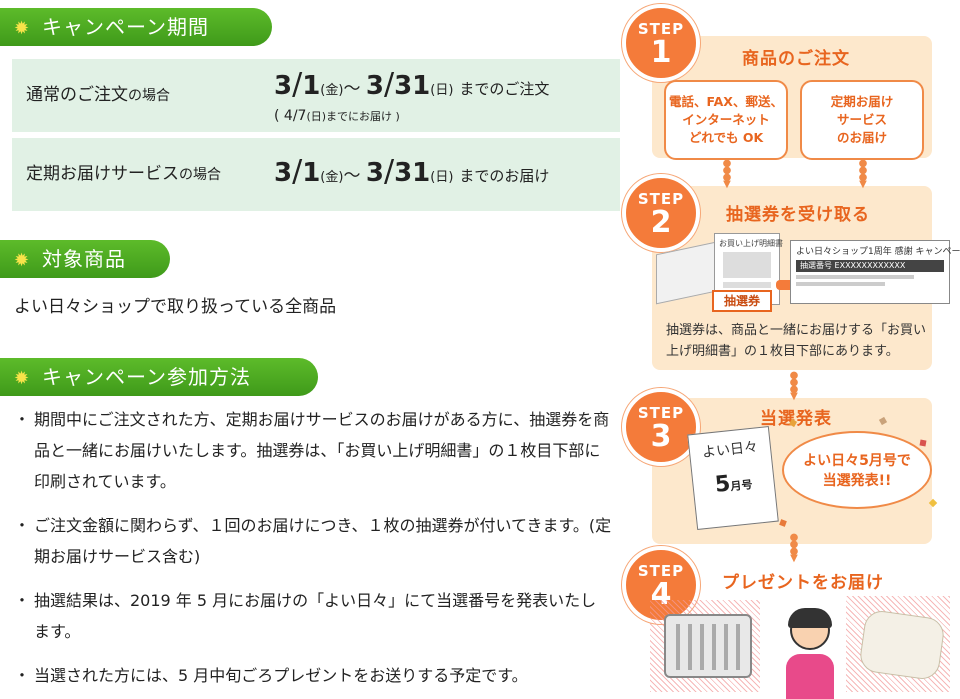  Describe the element at coordinates (661, 43) in the screenshot. I see `step1-badge: STEP 1` at that location.